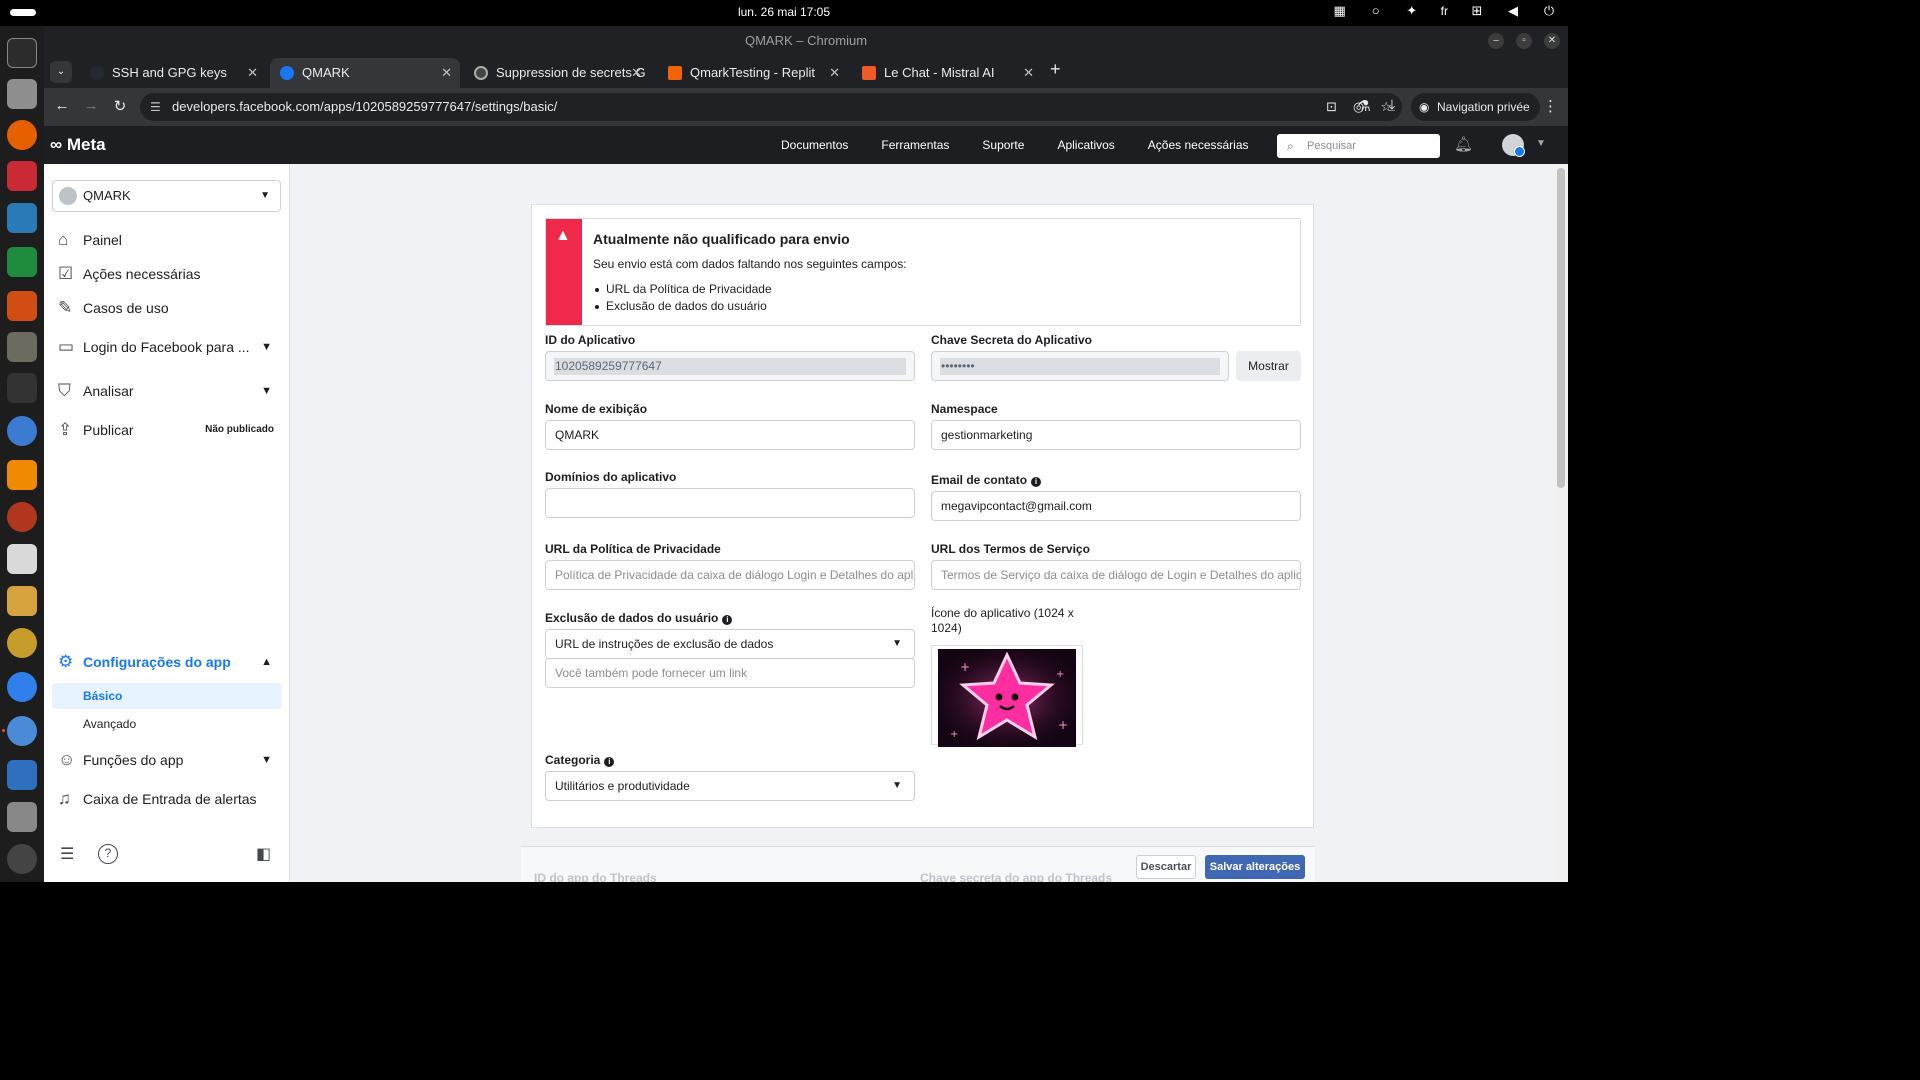 This screenshot has width=1920, height=1080. What do you see at coordinates (1496, 41) in the screenshot?
I see `minimize-icon: –` at bounding box center [1496, 41].